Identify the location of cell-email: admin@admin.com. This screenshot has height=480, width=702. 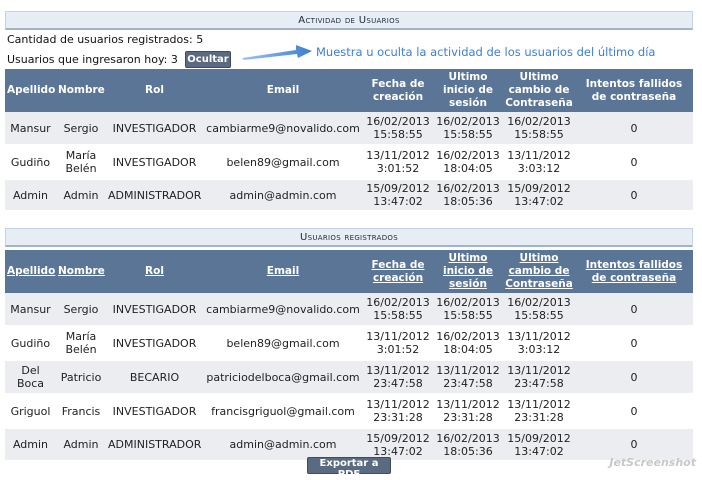
(283, 195).